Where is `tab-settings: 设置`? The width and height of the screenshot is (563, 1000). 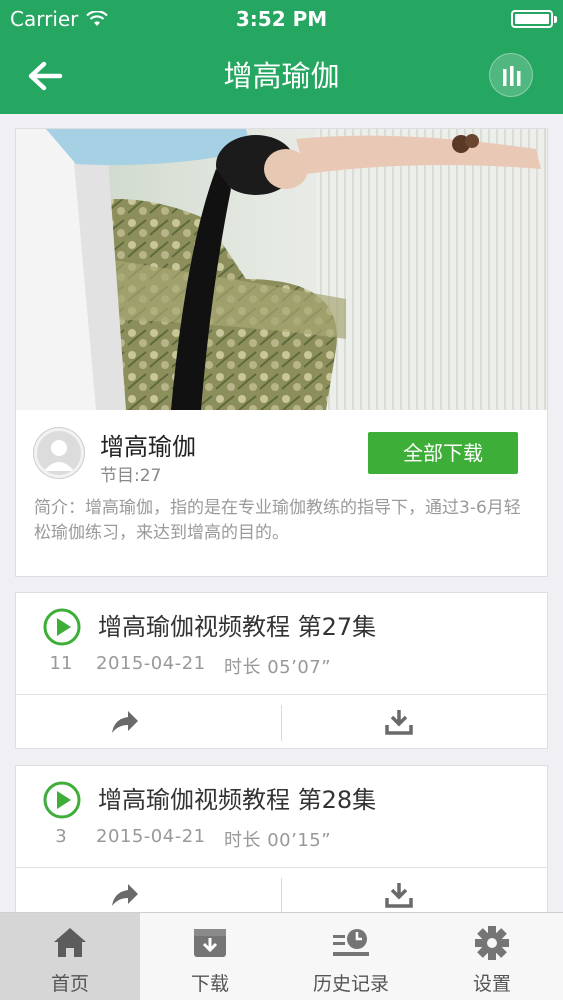
tab-settings: 设置 is located at coordinates (492, 956).